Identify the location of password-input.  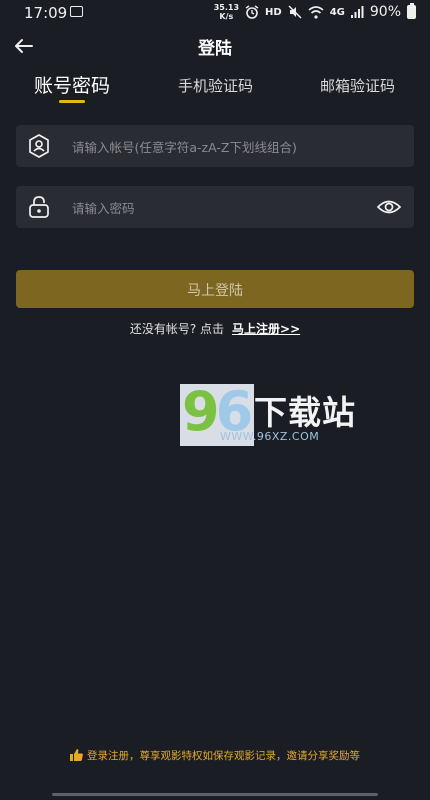
(227, 208).